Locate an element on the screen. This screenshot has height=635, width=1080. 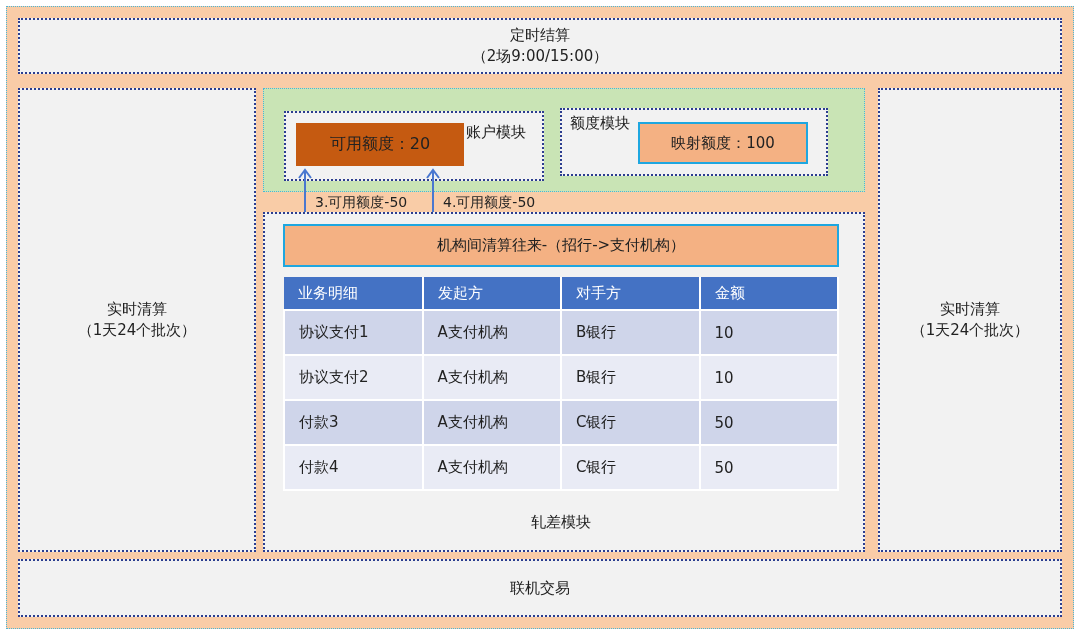
column-header: 业务明细 is located at coordinates (353, 293).